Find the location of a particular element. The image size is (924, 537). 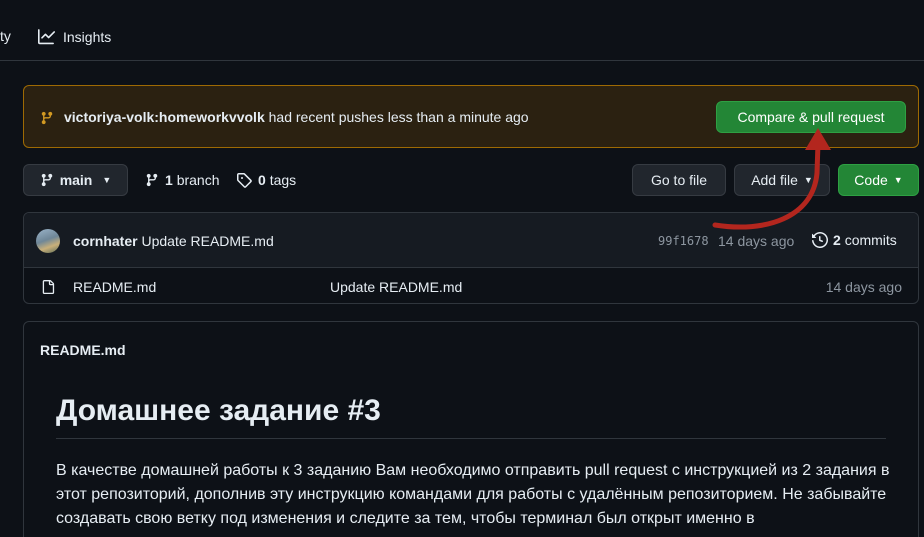

tag-count: 0 is located at coordinates (262, 180).